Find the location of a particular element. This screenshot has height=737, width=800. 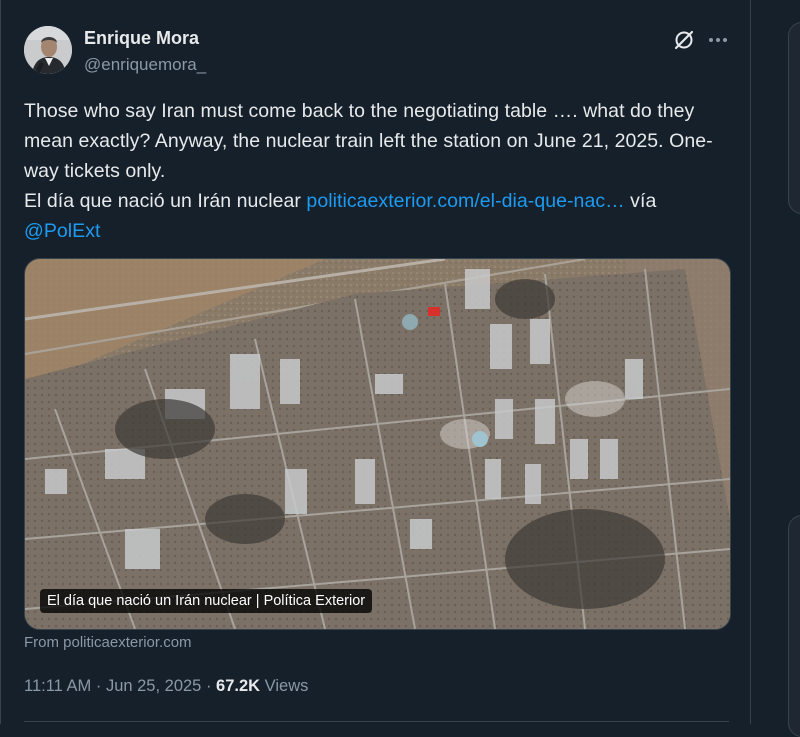

tweet-text-prefix: El día que nació un Irán nuclear is located at coordinates (165, 201).